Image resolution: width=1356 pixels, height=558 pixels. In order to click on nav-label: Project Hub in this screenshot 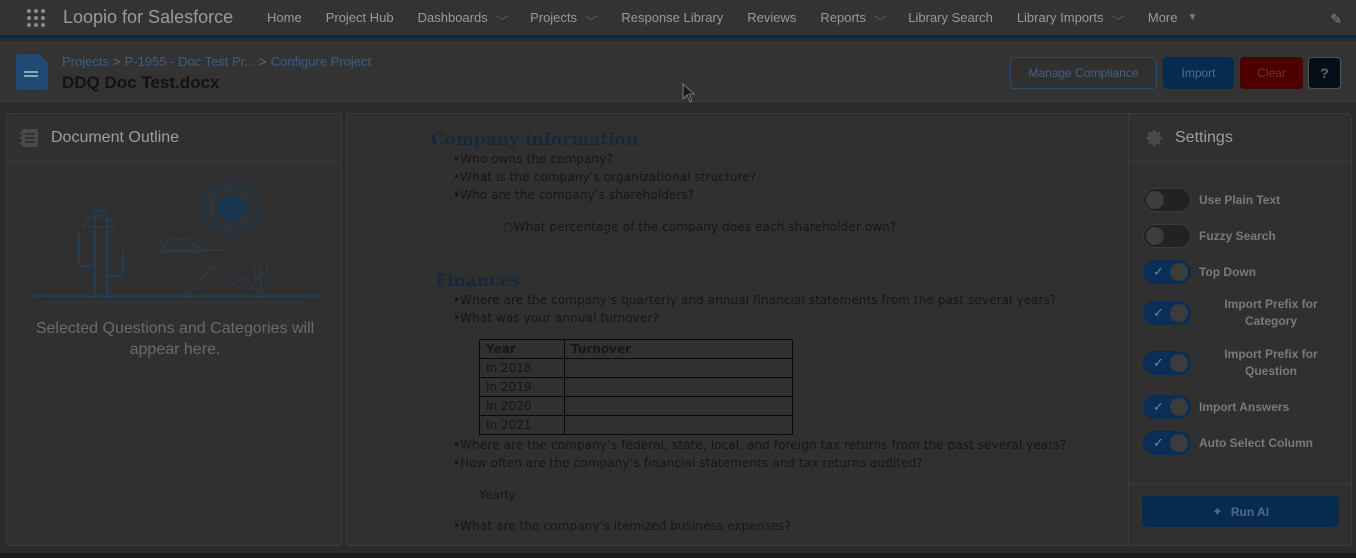, I will do `click(359, 17)`.